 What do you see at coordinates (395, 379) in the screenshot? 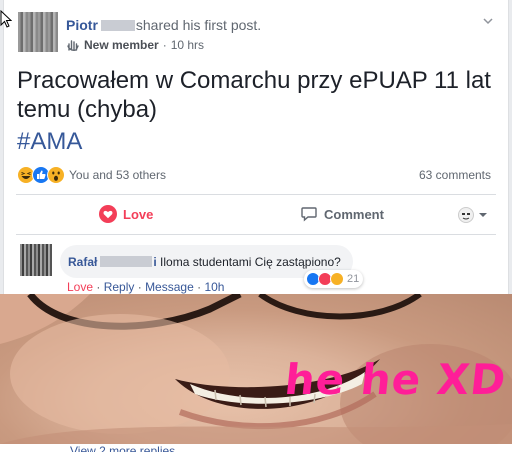
I see `meme-caption: he he XD` at bounding box center [395, 379].